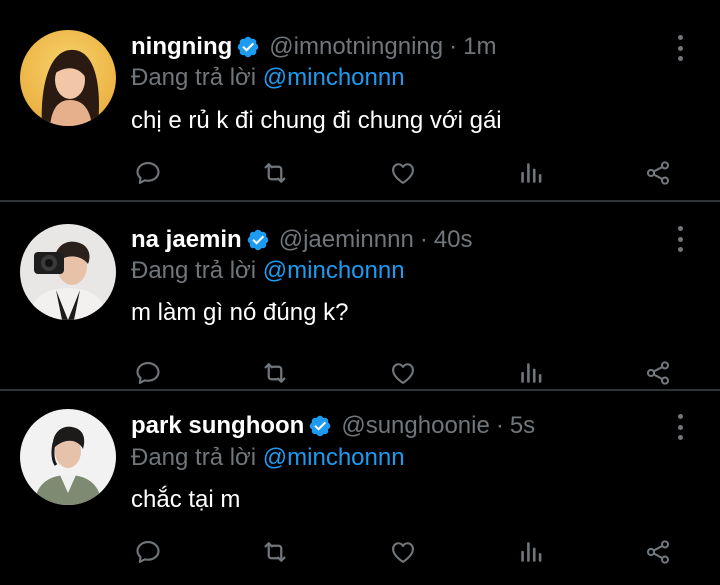 This screenshot has width=720, height=585. What do you see at coordinates (453, 240) in the screenshot?
I see `timestamp: 40s` at bounding box center [453, 240].